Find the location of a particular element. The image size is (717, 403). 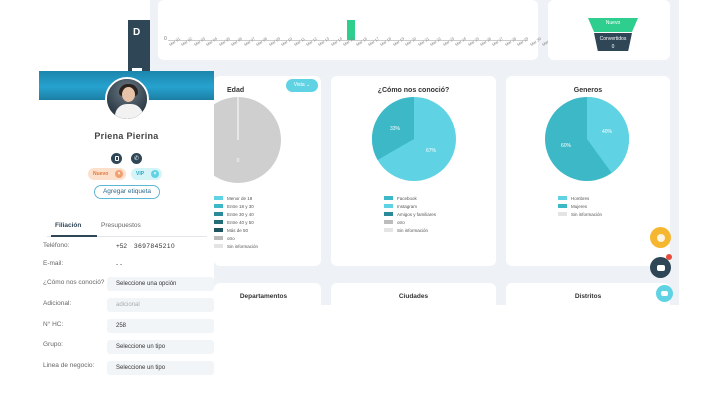

phone-icon: ✆ is located at coordinates (136, 158).